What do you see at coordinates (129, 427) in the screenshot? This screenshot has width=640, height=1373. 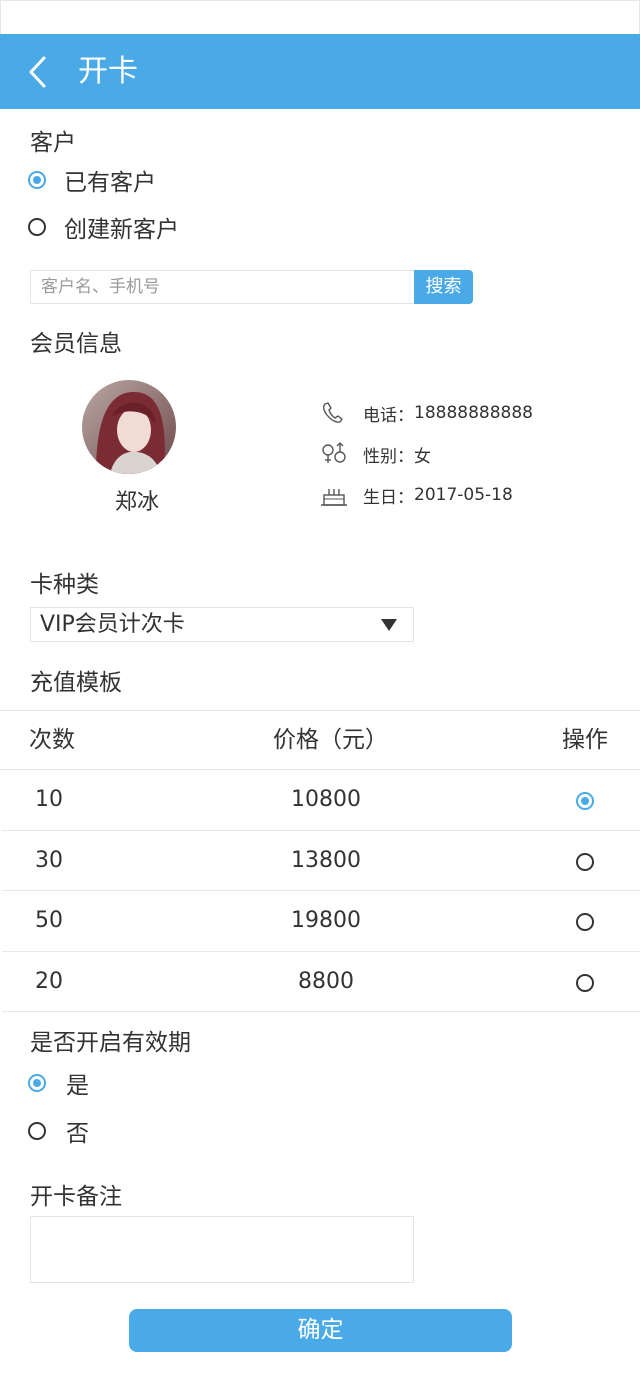 I see `avatar` at bounding box center [129, 427].